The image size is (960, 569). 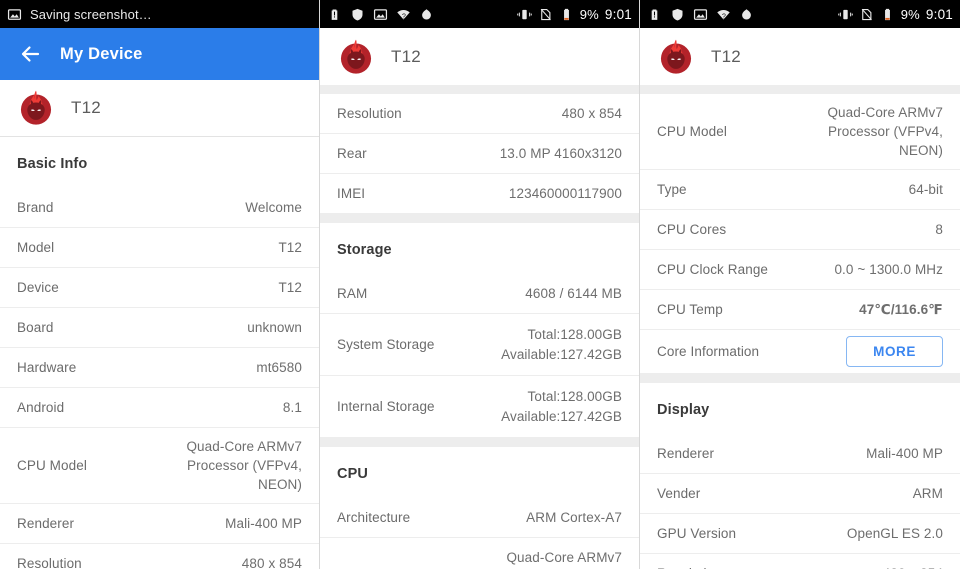 I want to click on table-row: Type 64-bit, so click(x=800, y=190).